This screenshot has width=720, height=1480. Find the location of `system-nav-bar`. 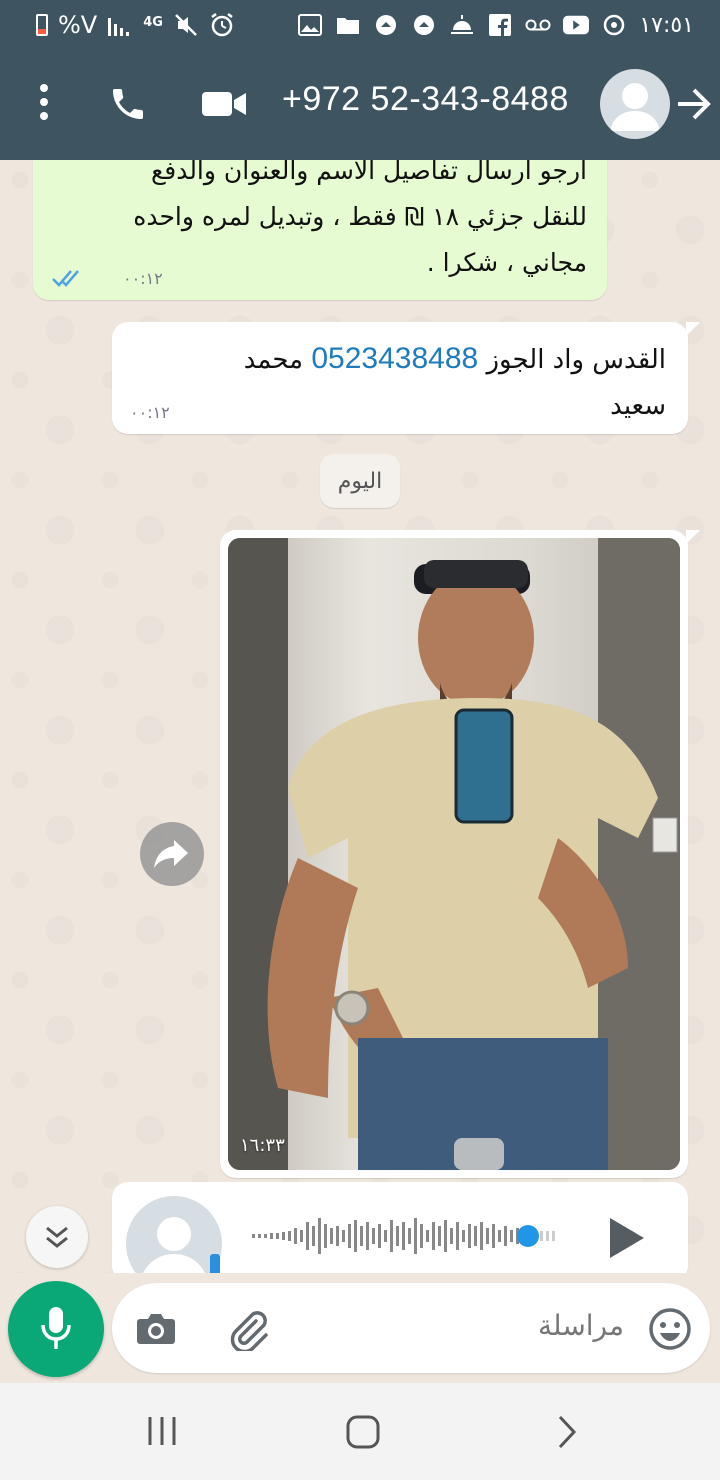

system-nav-bar is located at coordinates (360, 1431).